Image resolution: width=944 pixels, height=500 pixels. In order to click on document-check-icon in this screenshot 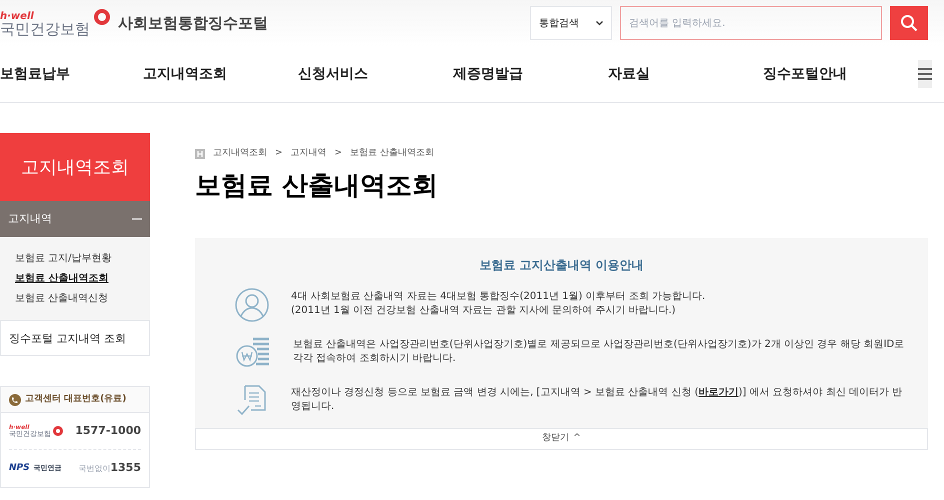, I will do `click(252, 401)`.